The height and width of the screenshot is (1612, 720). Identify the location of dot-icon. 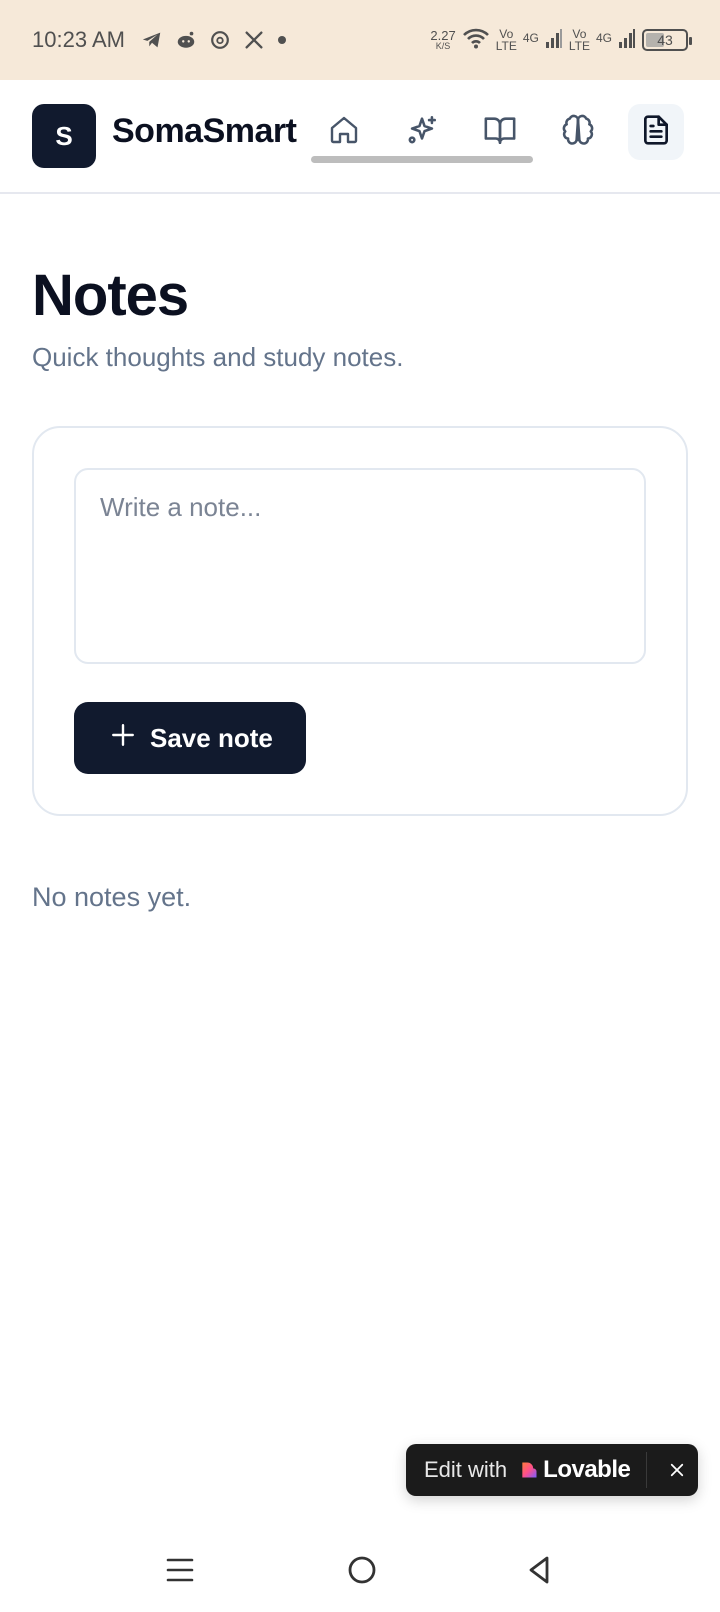
(282, 40).